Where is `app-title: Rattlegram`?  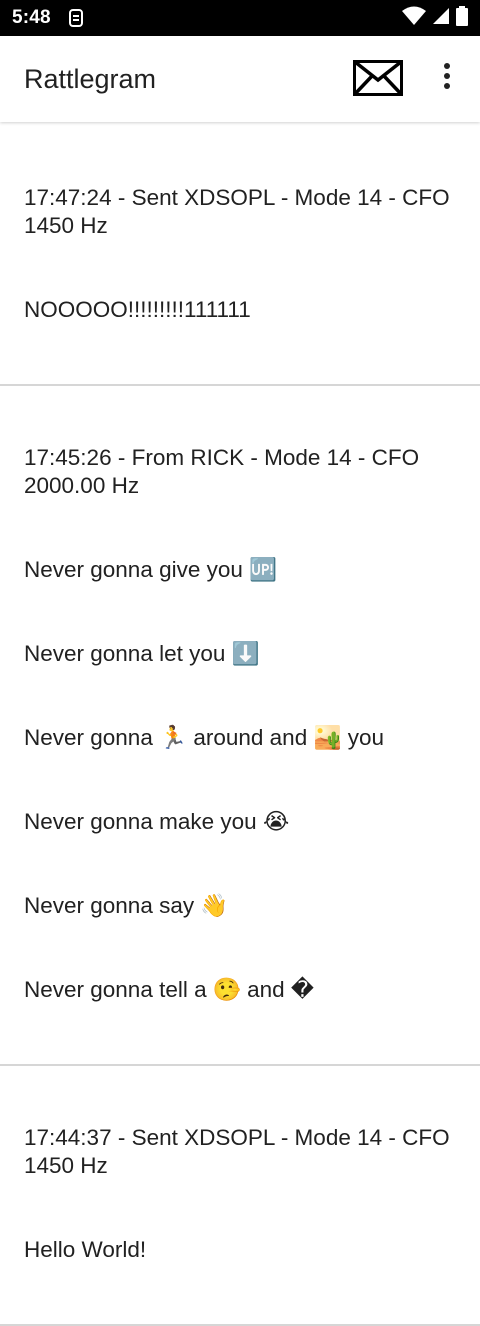
app-title: Rattlegram is located at coordinates (90, 78).